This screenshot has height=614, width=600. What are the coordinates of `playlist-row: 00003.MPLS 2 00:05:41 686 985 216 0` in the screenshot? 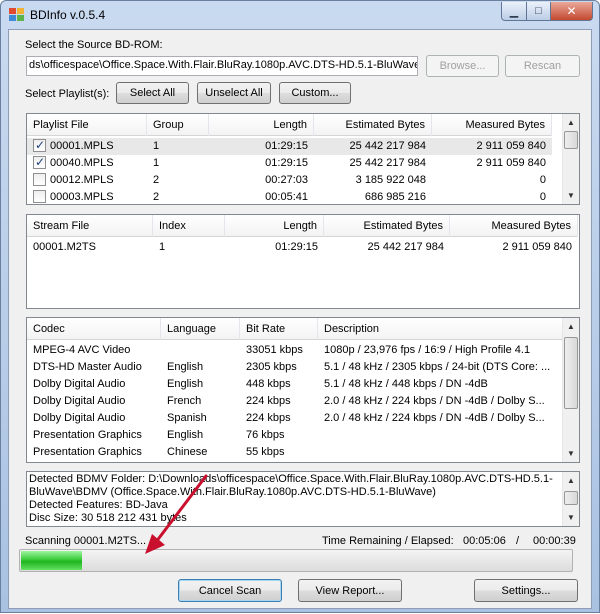 It's located at (289, 196).